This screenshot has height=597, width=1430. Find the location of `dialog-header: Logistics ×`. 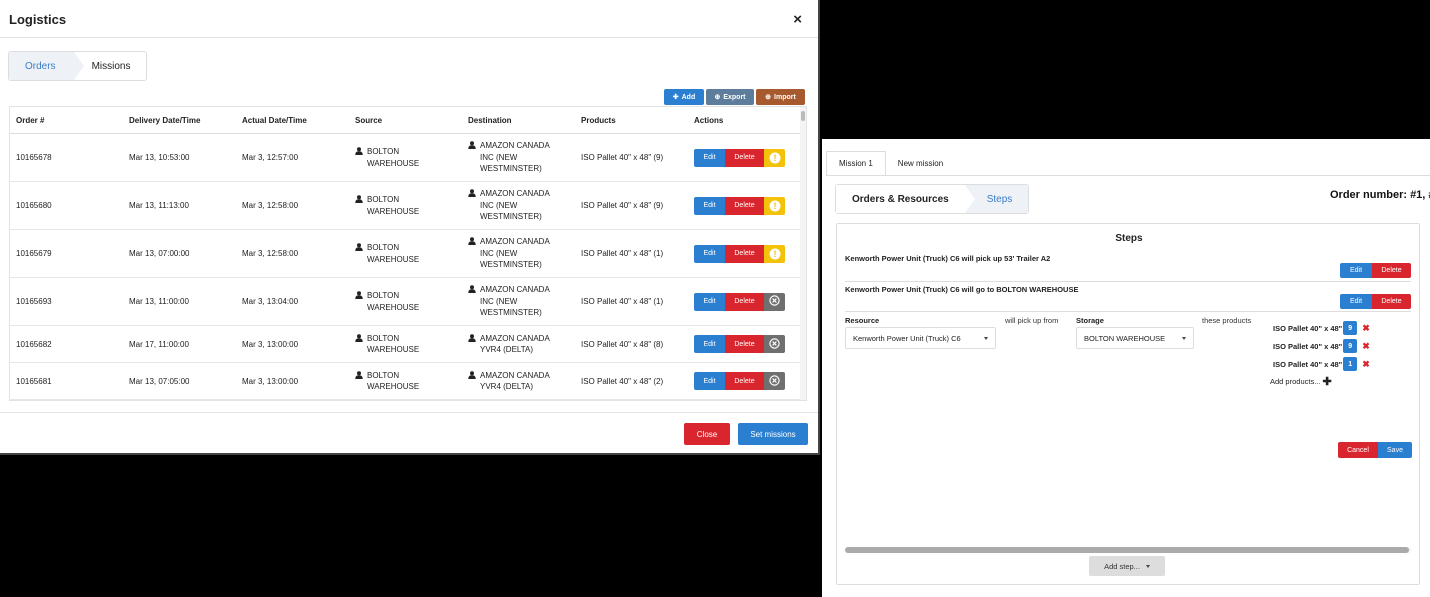

dialog-header: Logistics × is located at coordinates (409, 19).